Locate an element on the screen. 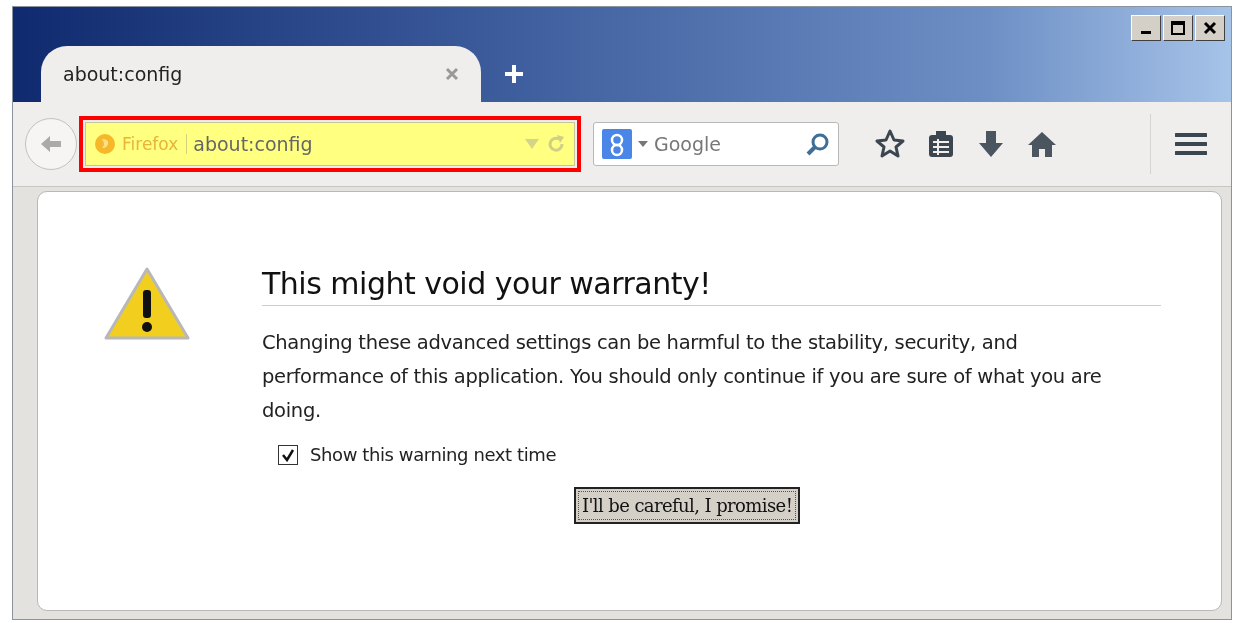 Image resolution: width=1243 pixels, height=623 pixels. maximize-button is located at coordinates (1178, 28).